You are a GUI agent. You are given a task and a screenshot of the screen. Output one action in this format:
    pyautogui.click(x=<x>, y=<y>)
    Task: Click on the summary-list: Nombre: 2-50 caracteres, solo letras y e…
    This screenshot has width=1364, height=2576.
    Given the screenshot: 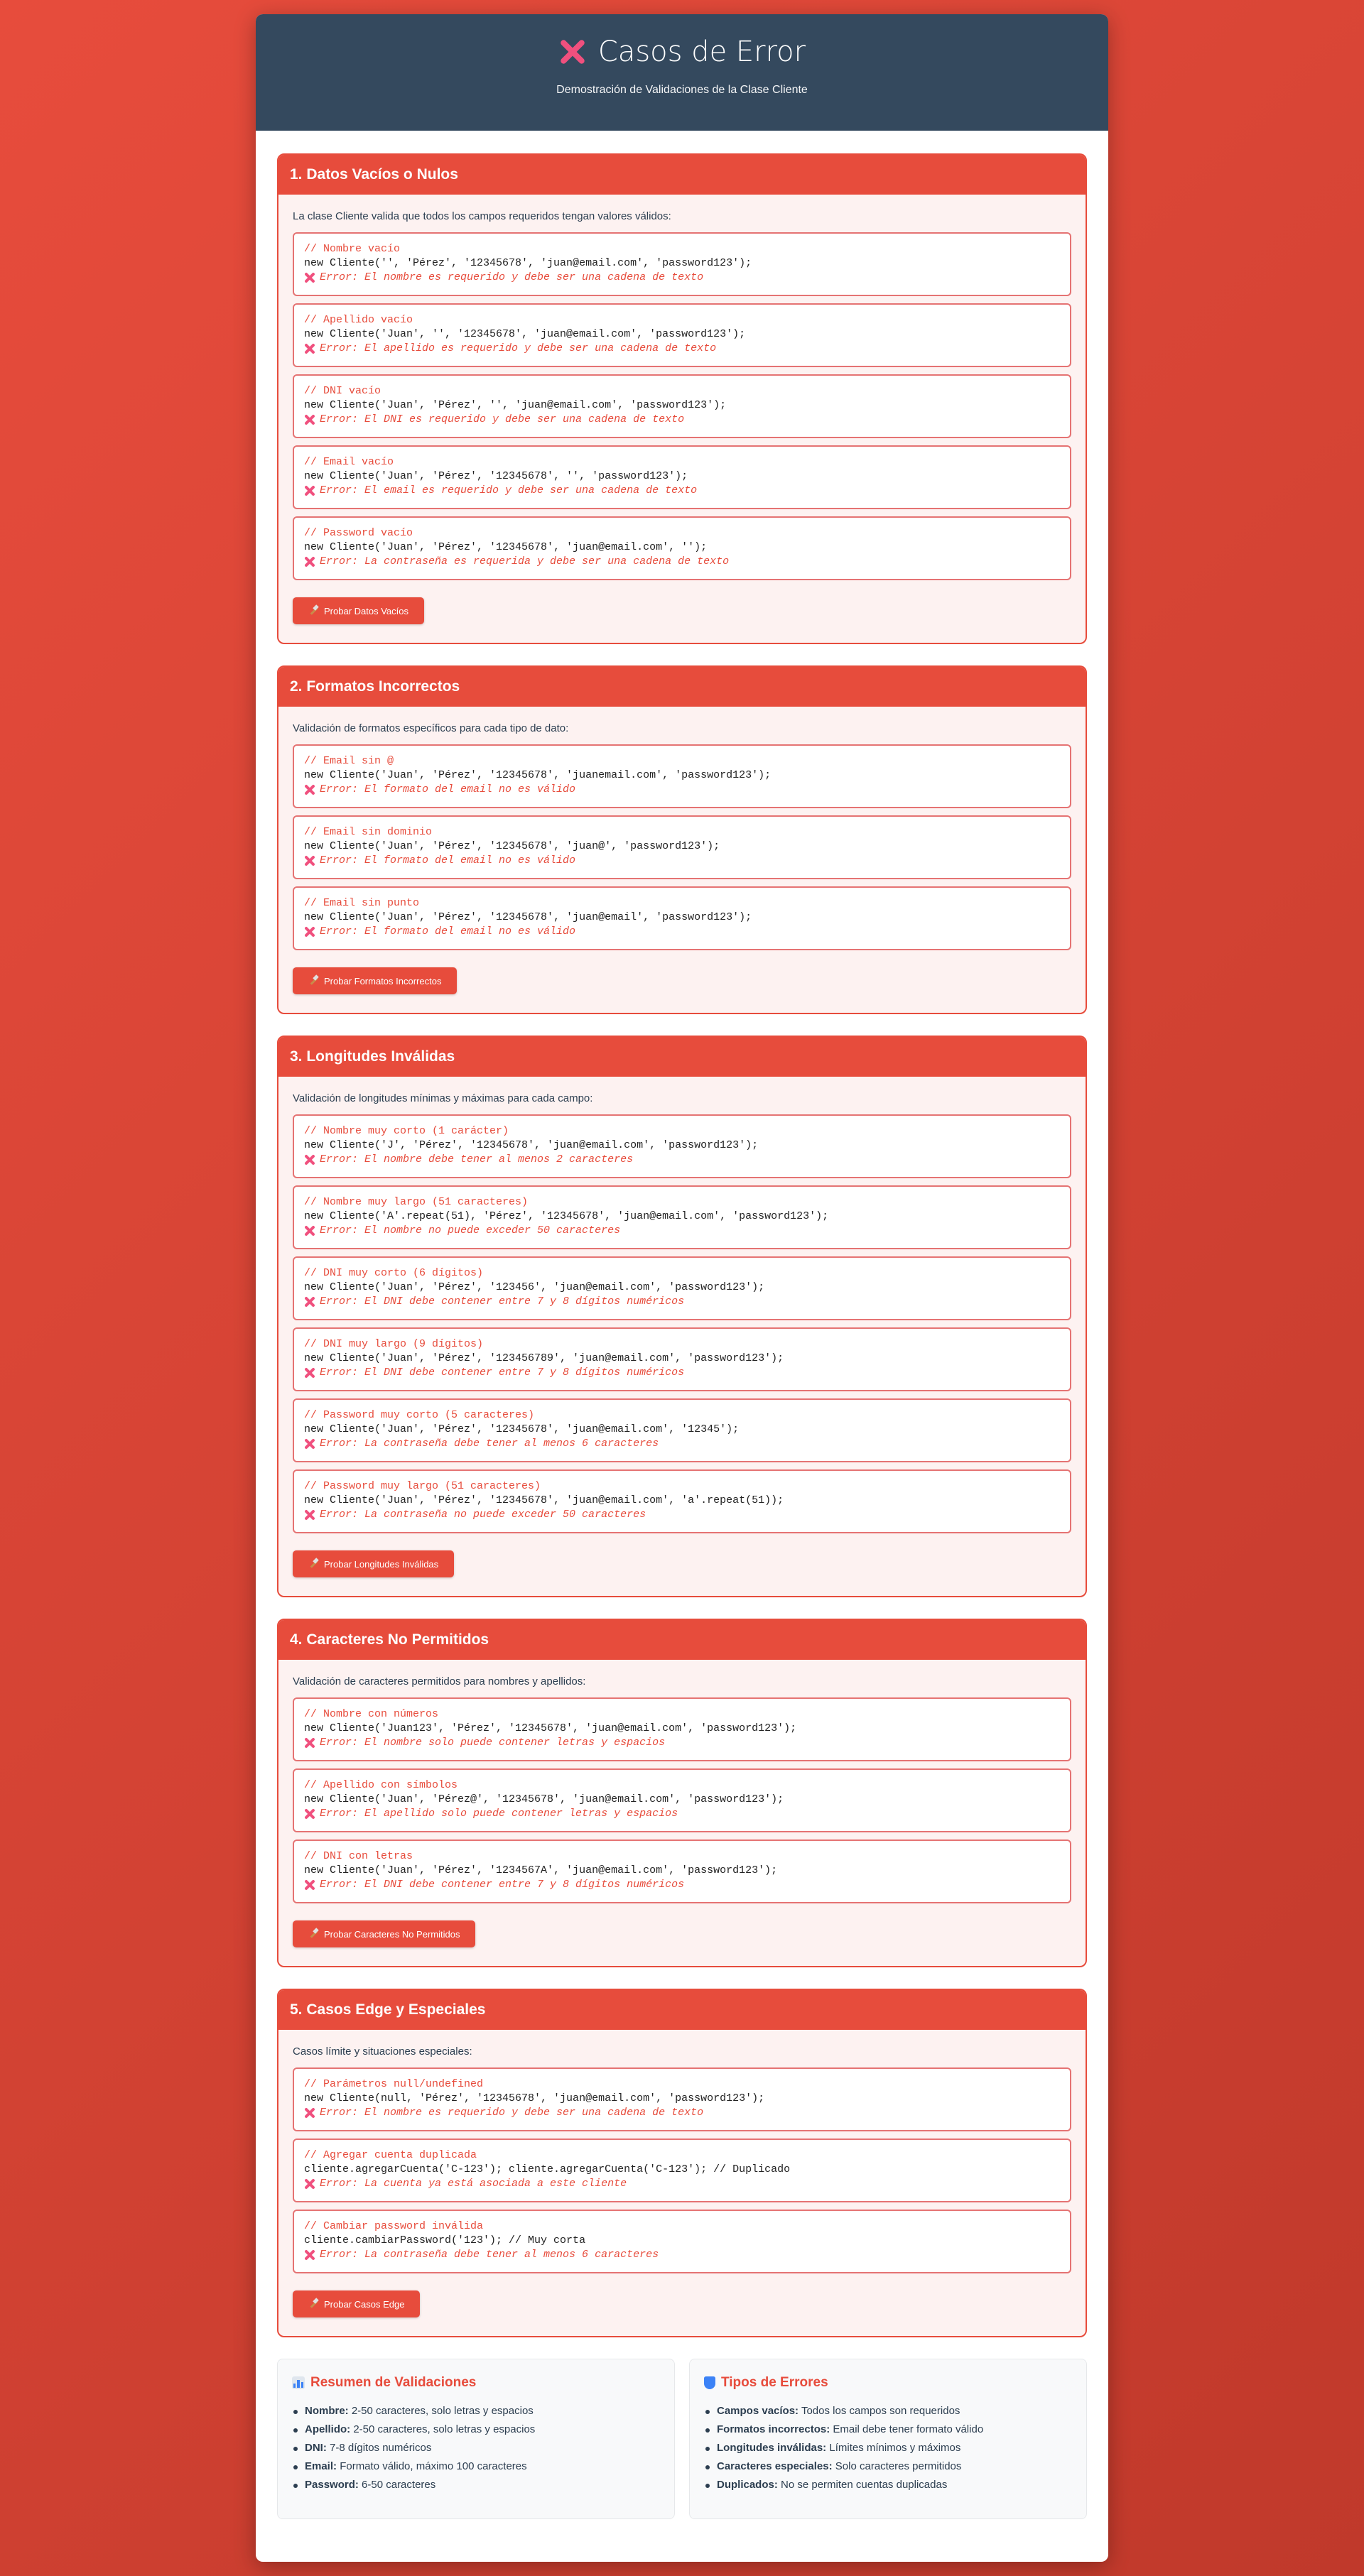 What is the action you would take?
    pyautogui.click(x=476, y=2448)
    